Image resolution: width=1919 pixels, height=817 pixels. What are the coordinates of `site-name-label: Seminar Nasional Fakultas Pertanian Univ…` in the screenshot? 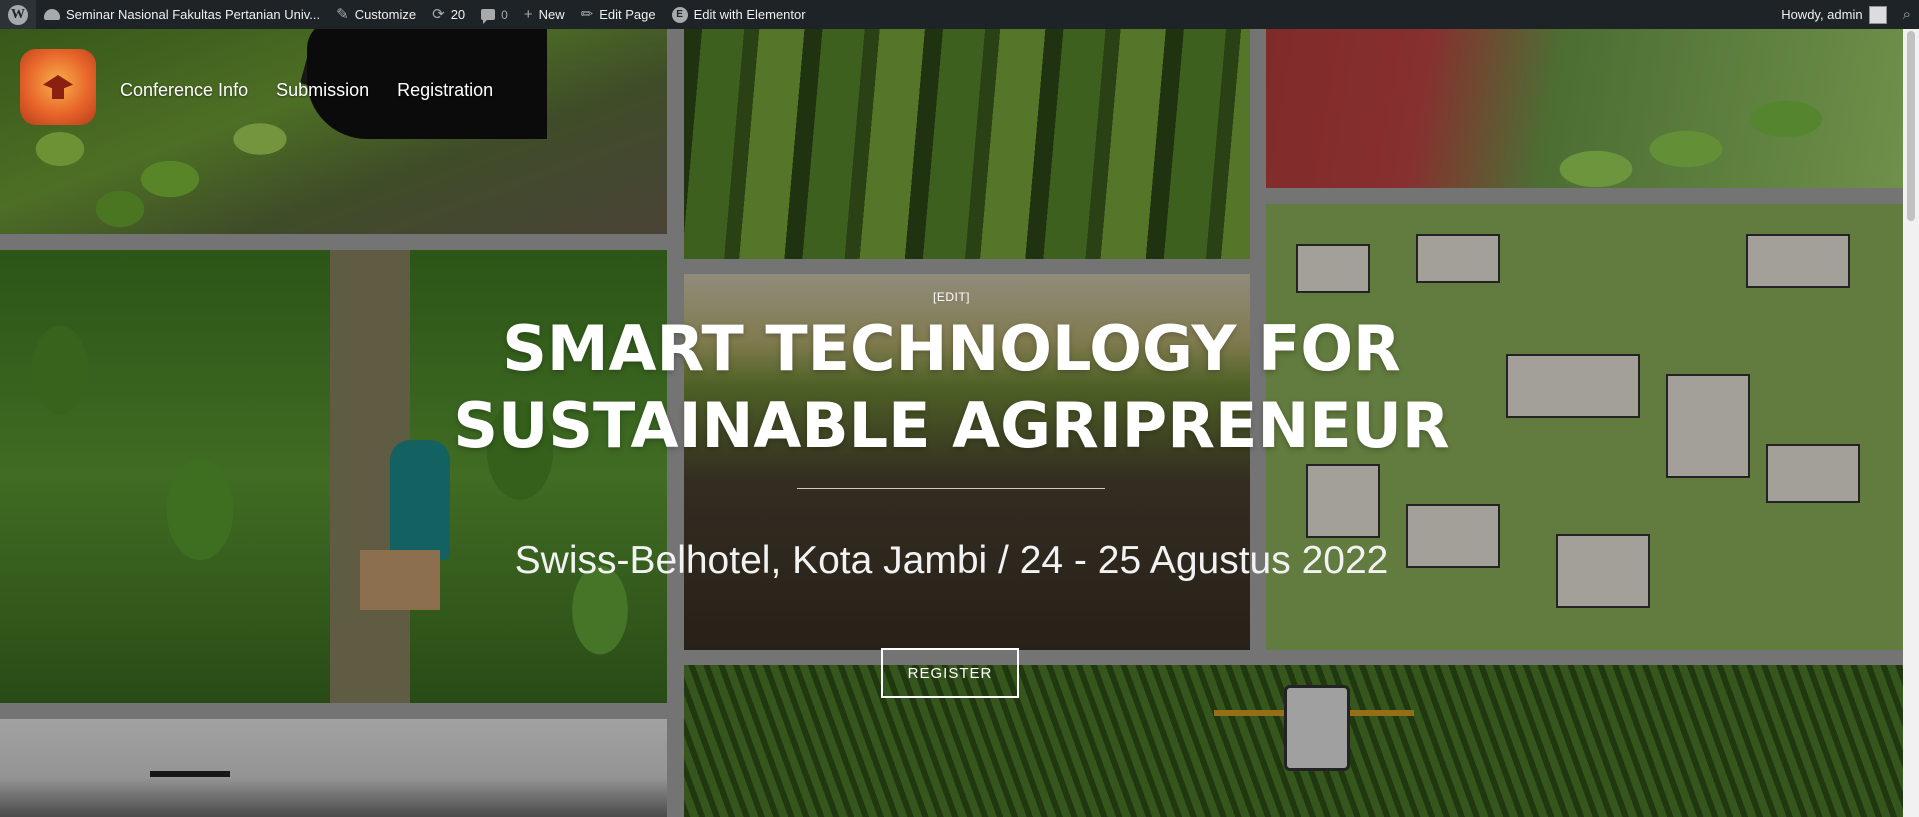 It's located at (193, 14).